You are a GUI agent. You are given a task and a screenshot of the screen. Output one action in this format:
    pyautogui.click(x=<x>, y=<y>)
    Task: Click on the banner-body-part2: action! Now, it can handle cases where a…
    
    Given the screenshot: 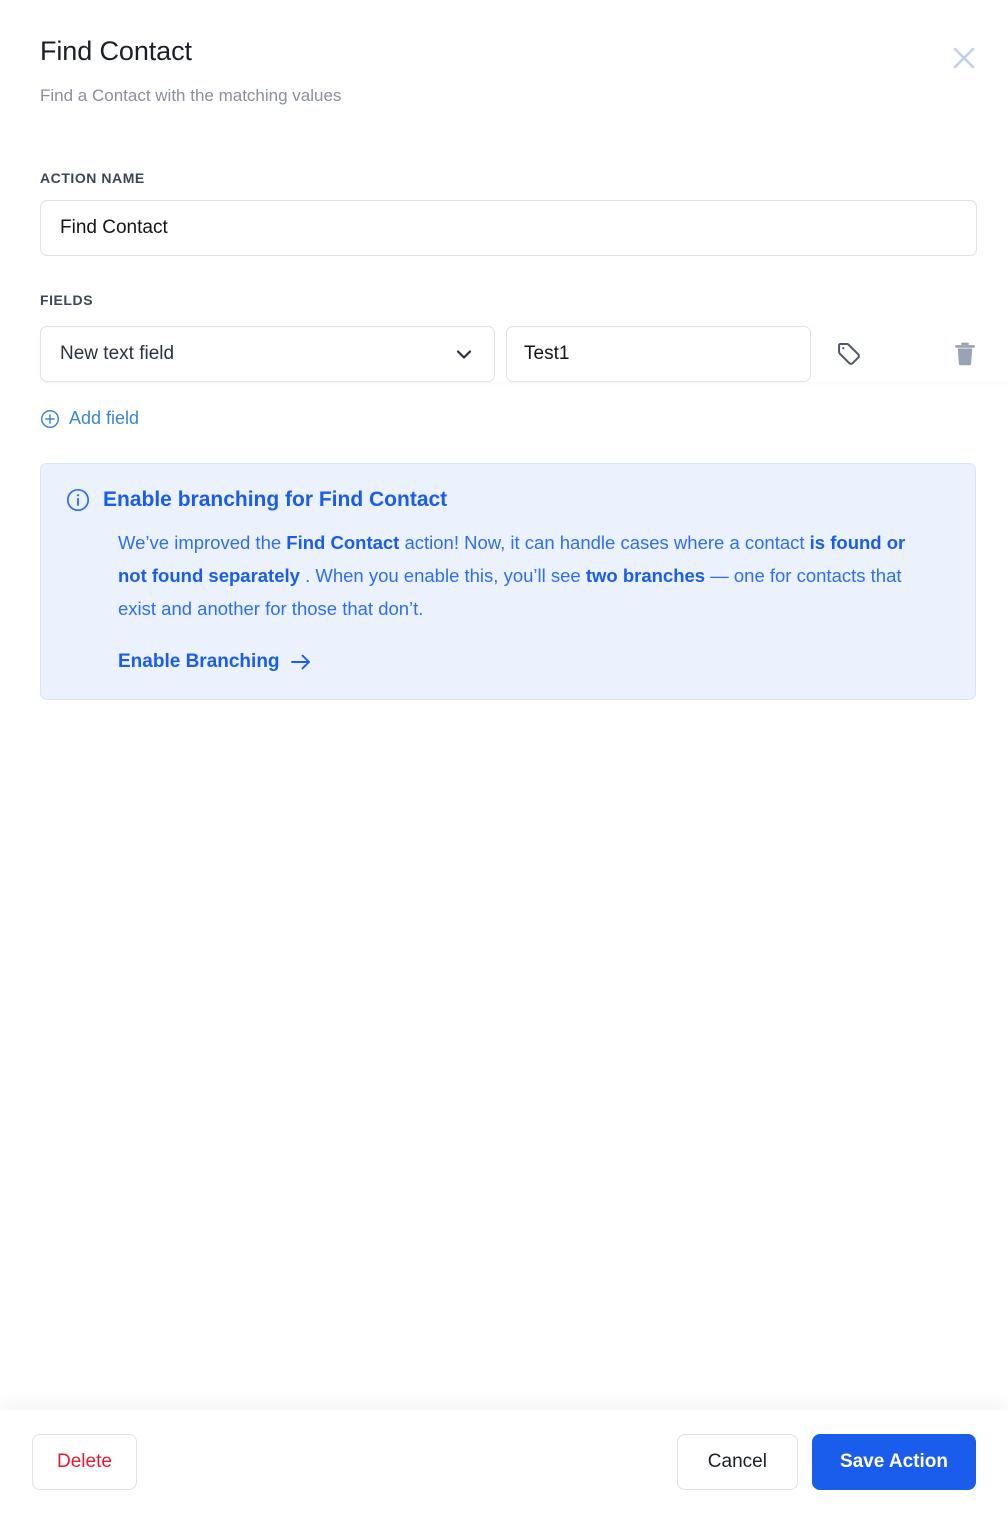 What is the action you would take?
    pyautogui.click(x=604, y=542)
    